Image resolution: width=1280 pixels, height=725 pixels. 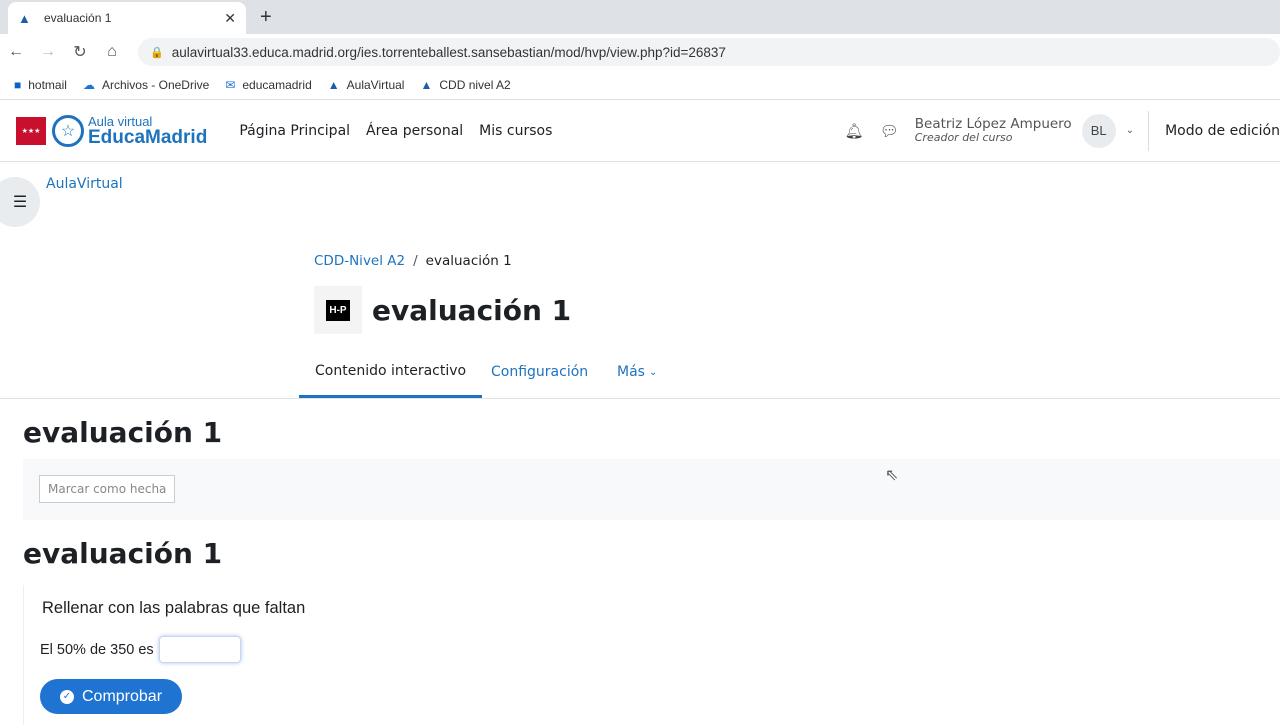 What do you see at coordinates (78, 18) in the screenshot?
I see `tab-title: evaluación 1` at bounding box center [78, 18].